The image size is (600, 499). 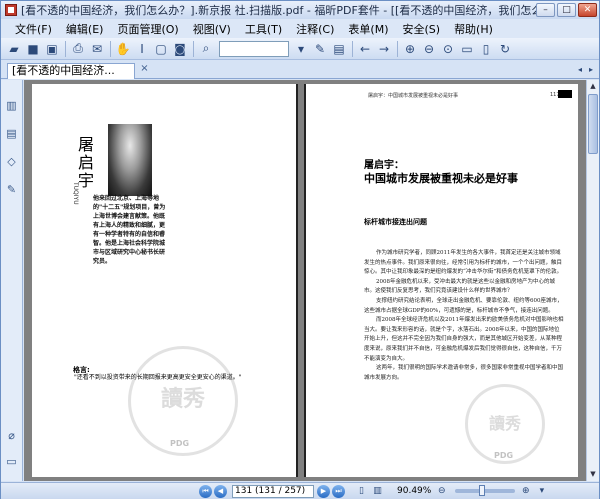 I want to click on print-icon: ⎙, so click(x=78, y=49).